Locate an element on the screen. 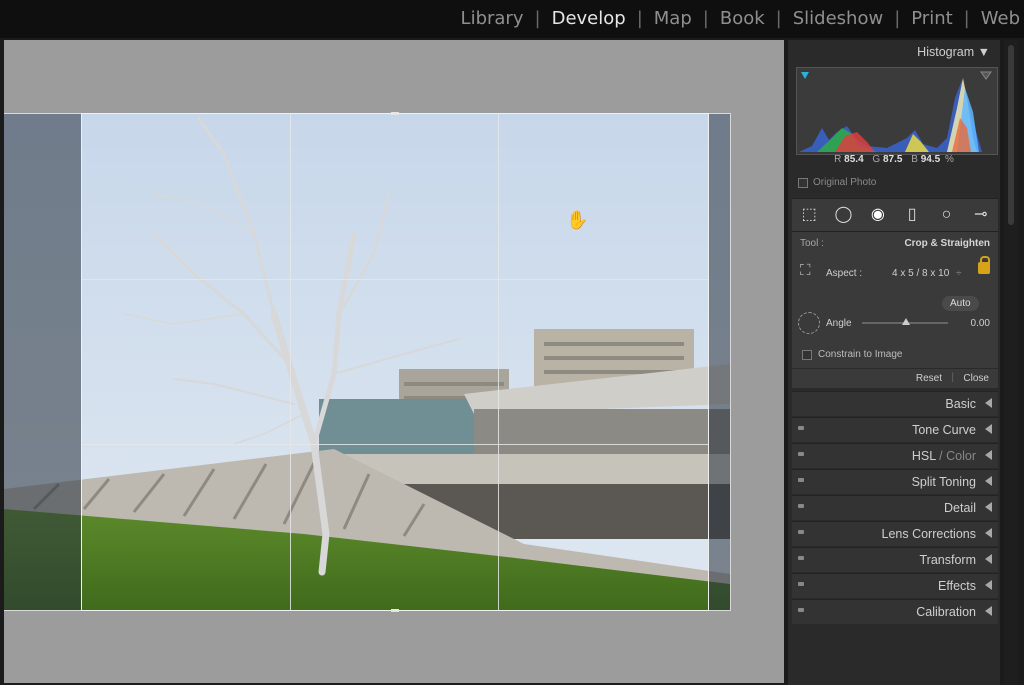 The width and height of the screenshot is (1024, 685). r-label: R is located at coordinates (838, 159).